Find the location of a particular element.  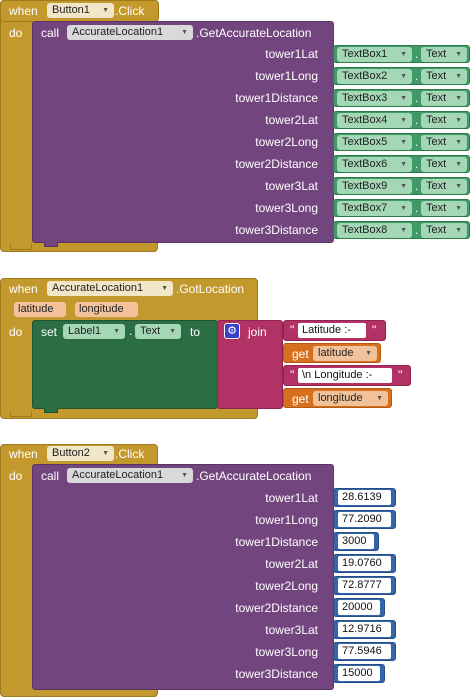

number-value: 28.6139 is located at coordinates (364, 497).